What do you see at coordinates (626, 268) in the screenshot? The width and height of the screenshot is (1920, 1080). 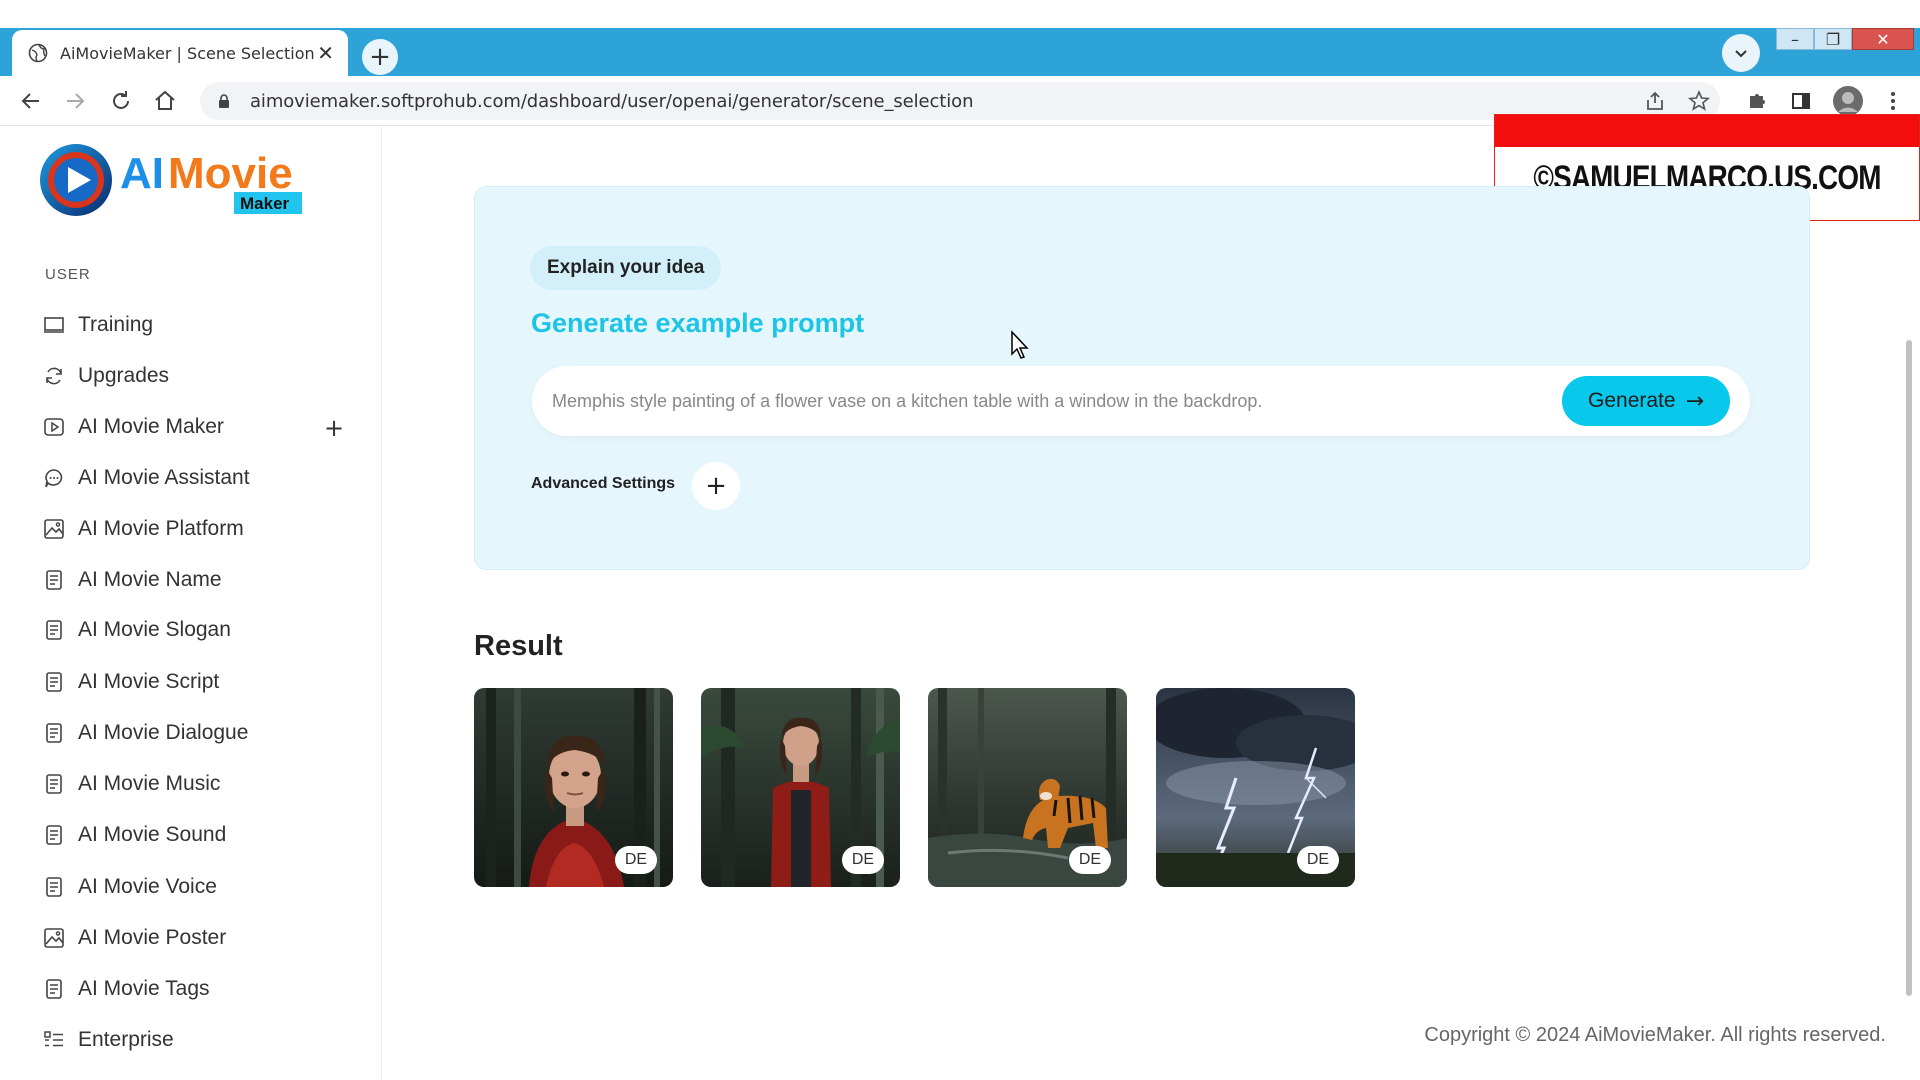 I see `explain-idea-chip: Explain your idea` at bounding box center [626, 268].